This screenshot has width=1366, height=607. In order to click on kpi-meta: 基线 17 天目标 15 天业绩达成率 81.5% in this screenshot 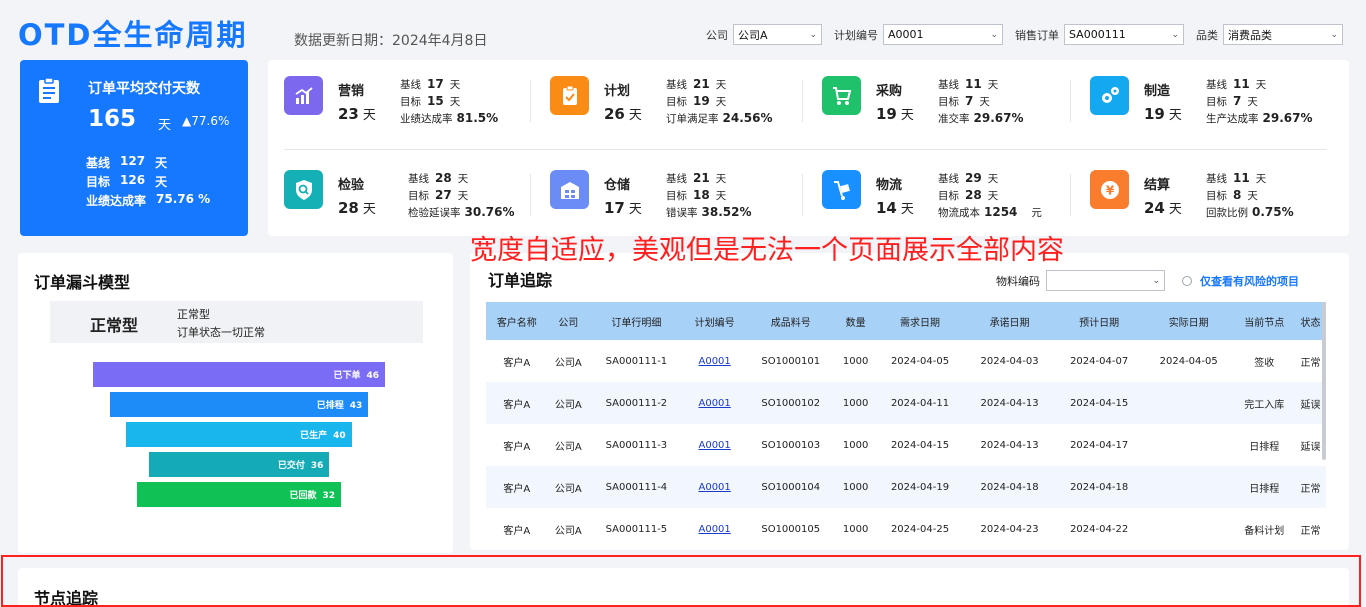, I will do `click(449, 101)`.